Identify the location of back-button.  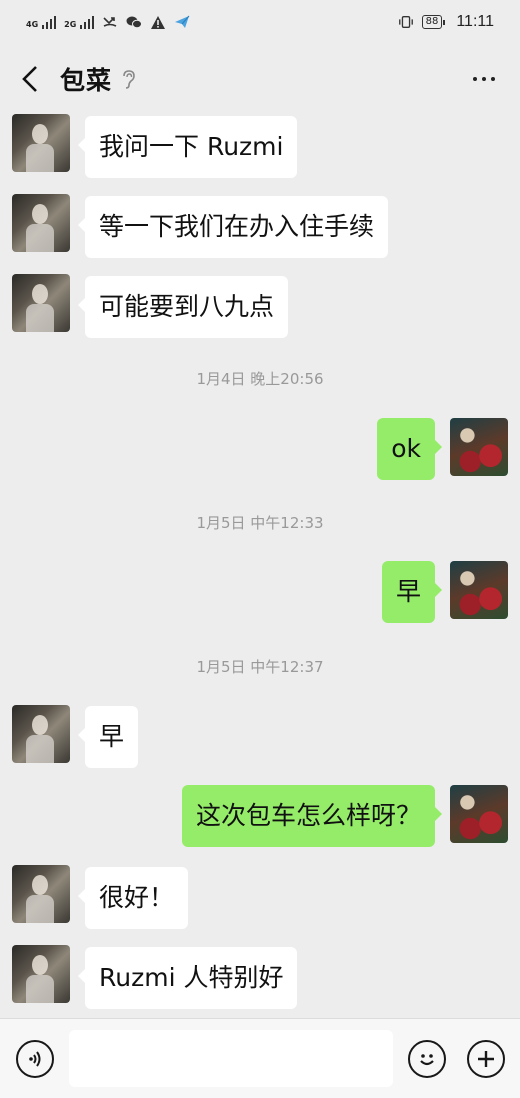
(30, 79).